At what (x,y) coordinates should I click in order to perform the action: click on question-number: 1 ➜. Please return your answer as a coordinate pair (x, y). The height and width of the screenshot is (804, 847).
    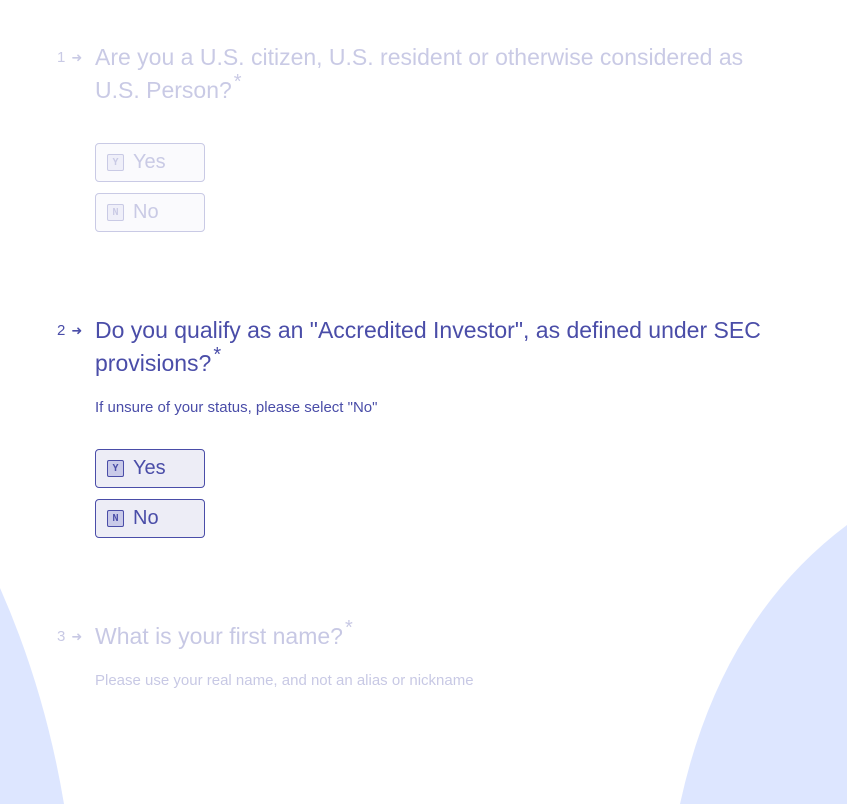
    Looking at the image, I should click on (70, 57).